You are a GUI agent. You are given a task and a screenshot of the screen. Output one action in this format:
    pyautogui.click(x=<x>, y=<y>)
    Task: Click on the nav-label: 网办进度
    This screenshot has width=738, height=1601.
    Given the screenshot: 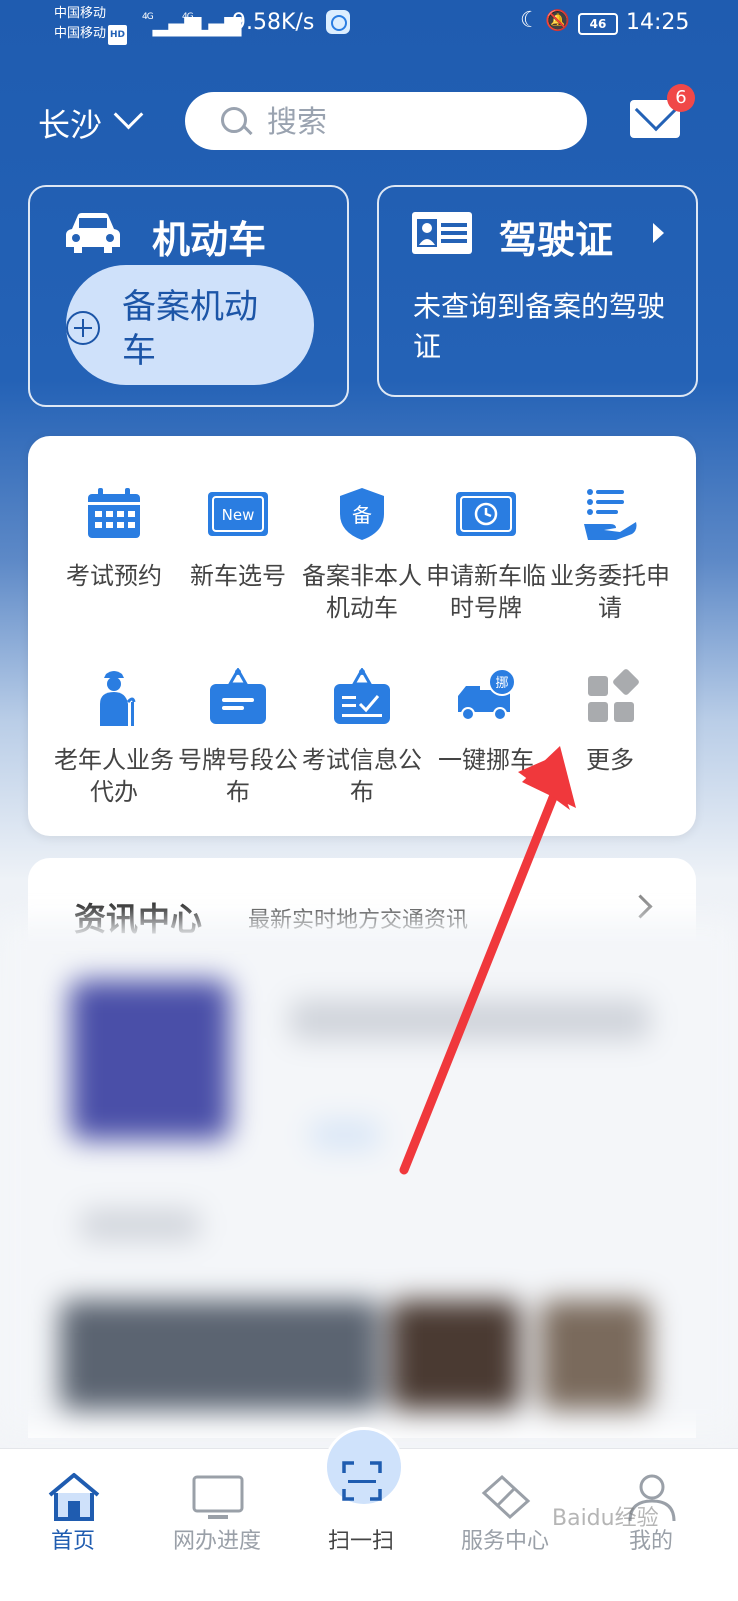 What is the action you would take?
    pyautogui.click(x=216, y=1541)
    